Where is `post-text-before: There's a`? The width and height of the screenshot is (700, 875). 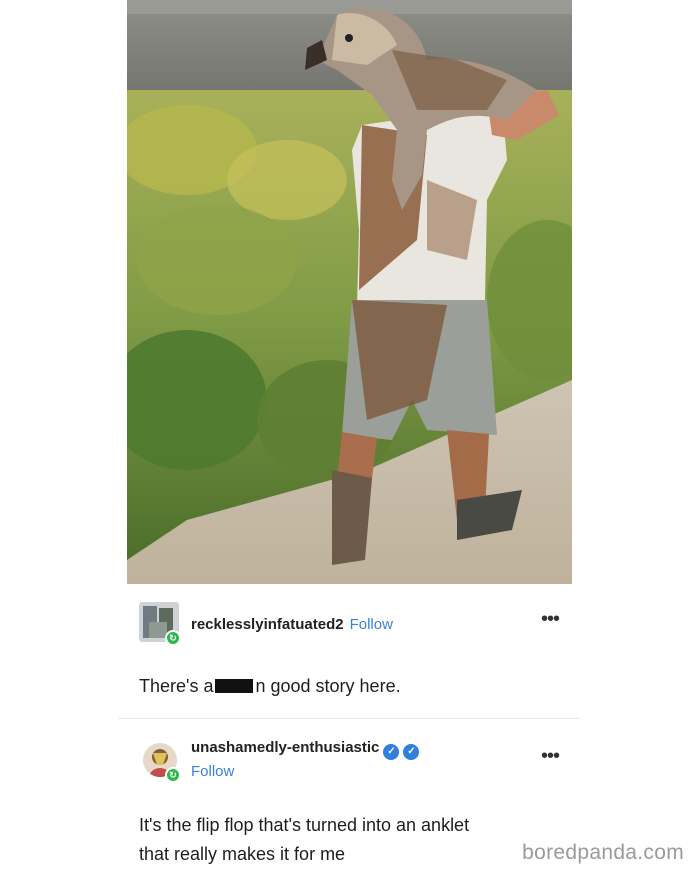 post-text-before: There's a is located at coordinates (176, 686).